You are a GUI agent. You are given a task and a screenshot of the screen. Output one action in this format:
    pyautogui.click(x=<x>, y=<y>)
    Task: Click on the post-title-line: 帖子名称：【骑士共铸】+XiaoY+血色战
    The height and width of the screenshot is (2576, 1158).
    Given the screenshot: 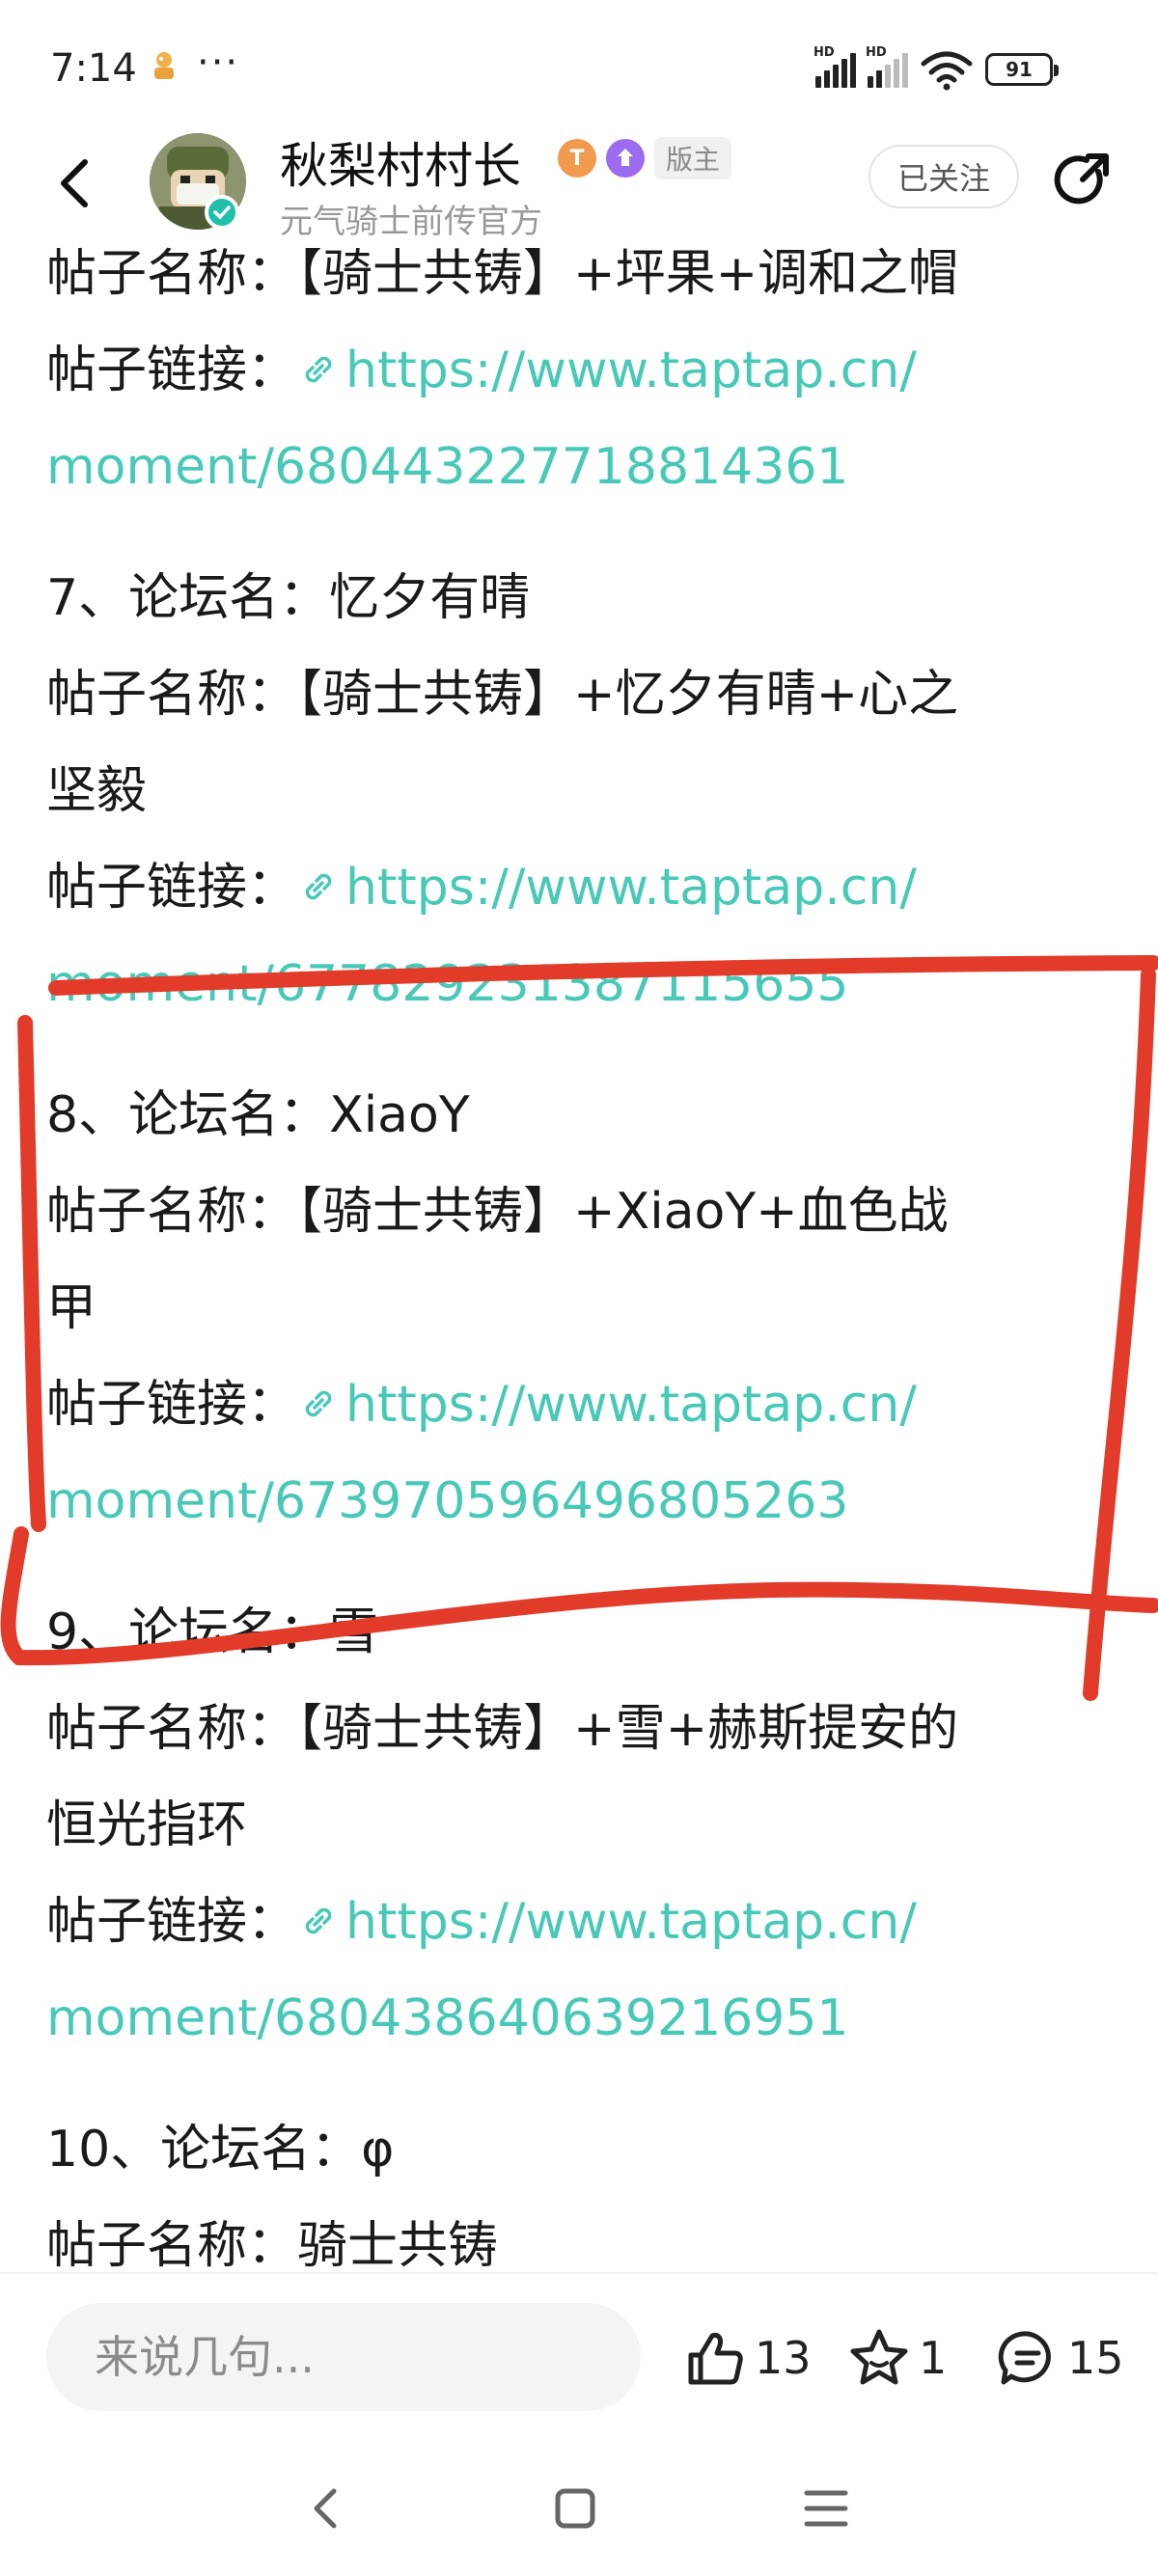 What is the action you would take?
    pyautogui.click(x=497, y=1212)
    